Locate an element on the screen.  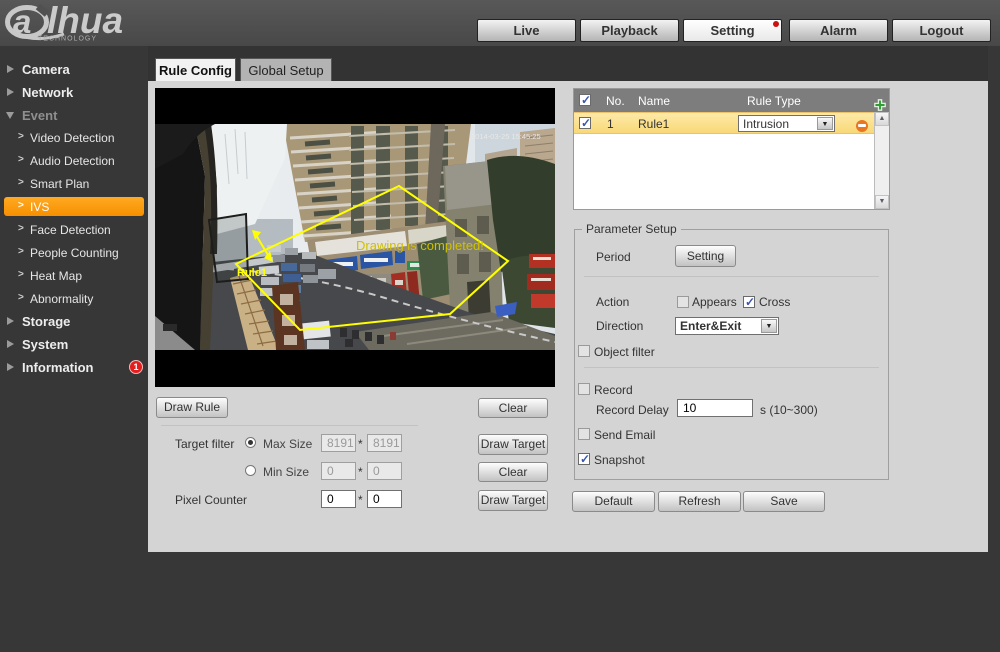
svg-text: Drawing is completed! is located at coordinates (420, 245).